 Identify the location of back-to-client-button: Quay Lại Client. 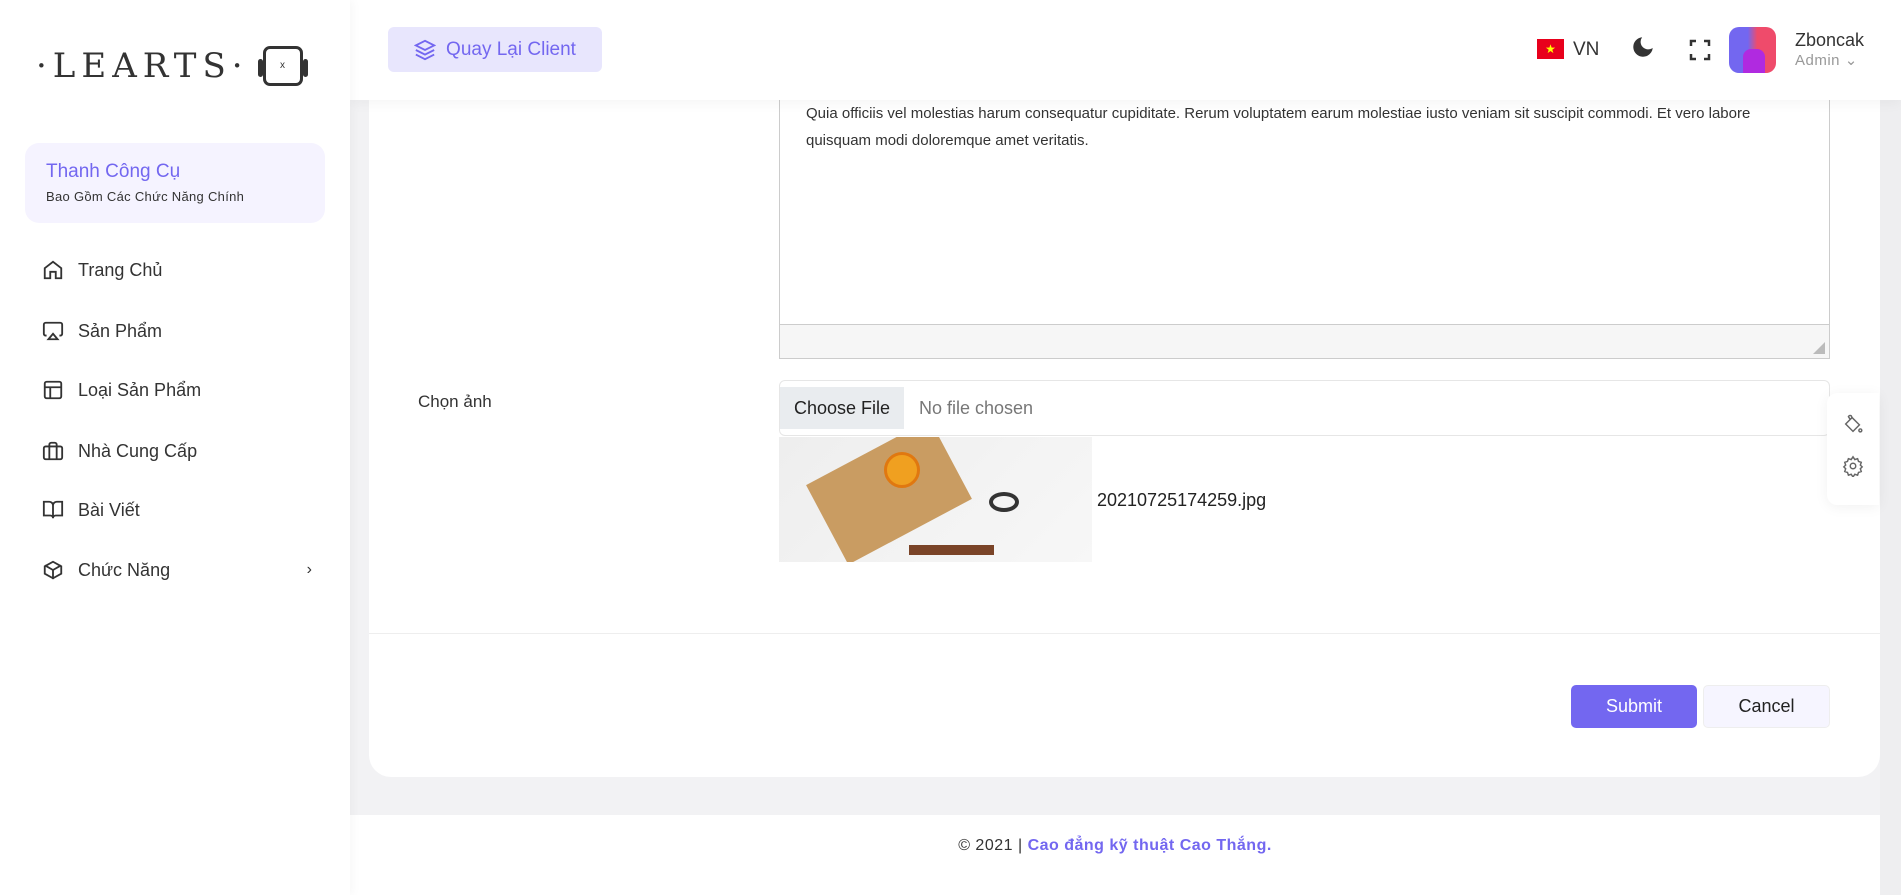
(495, 49).